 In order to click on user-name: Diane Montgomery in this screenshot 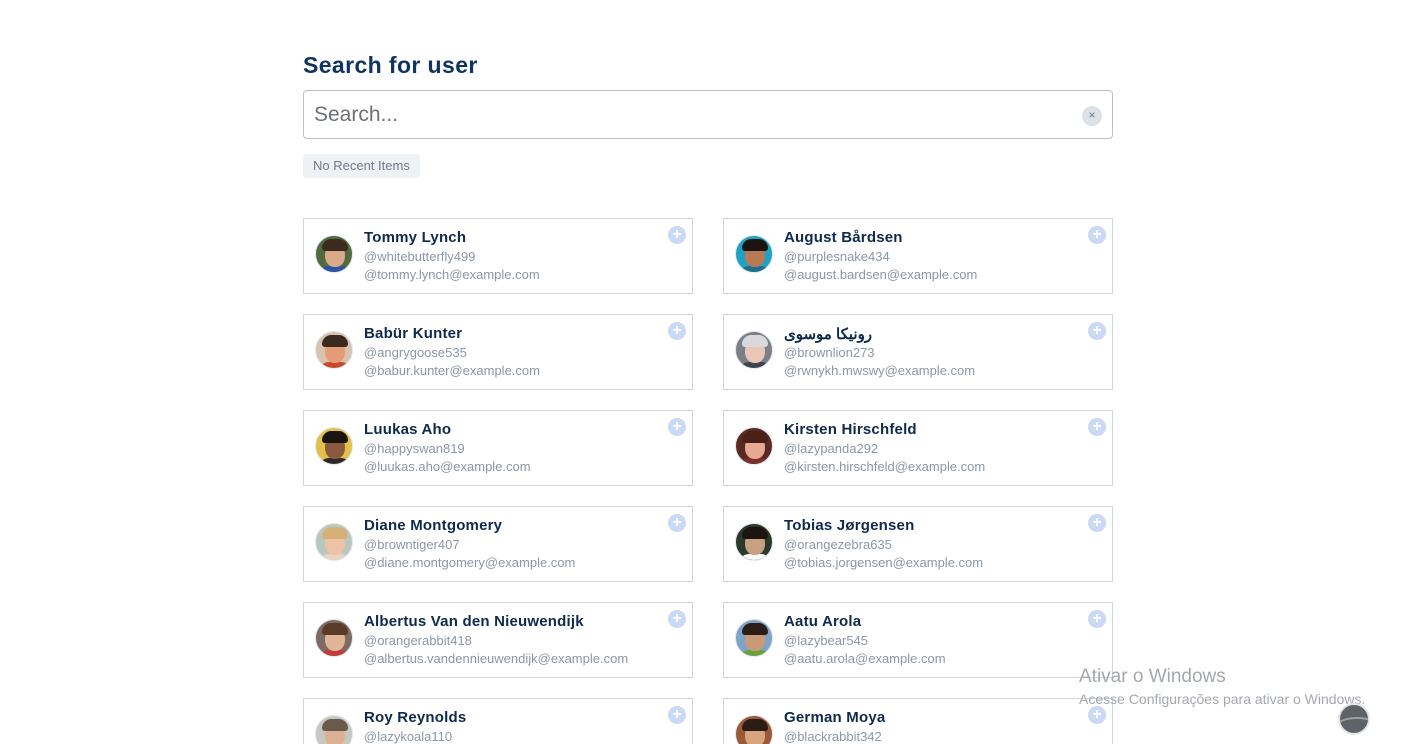, I will do `click(433, 525)`.